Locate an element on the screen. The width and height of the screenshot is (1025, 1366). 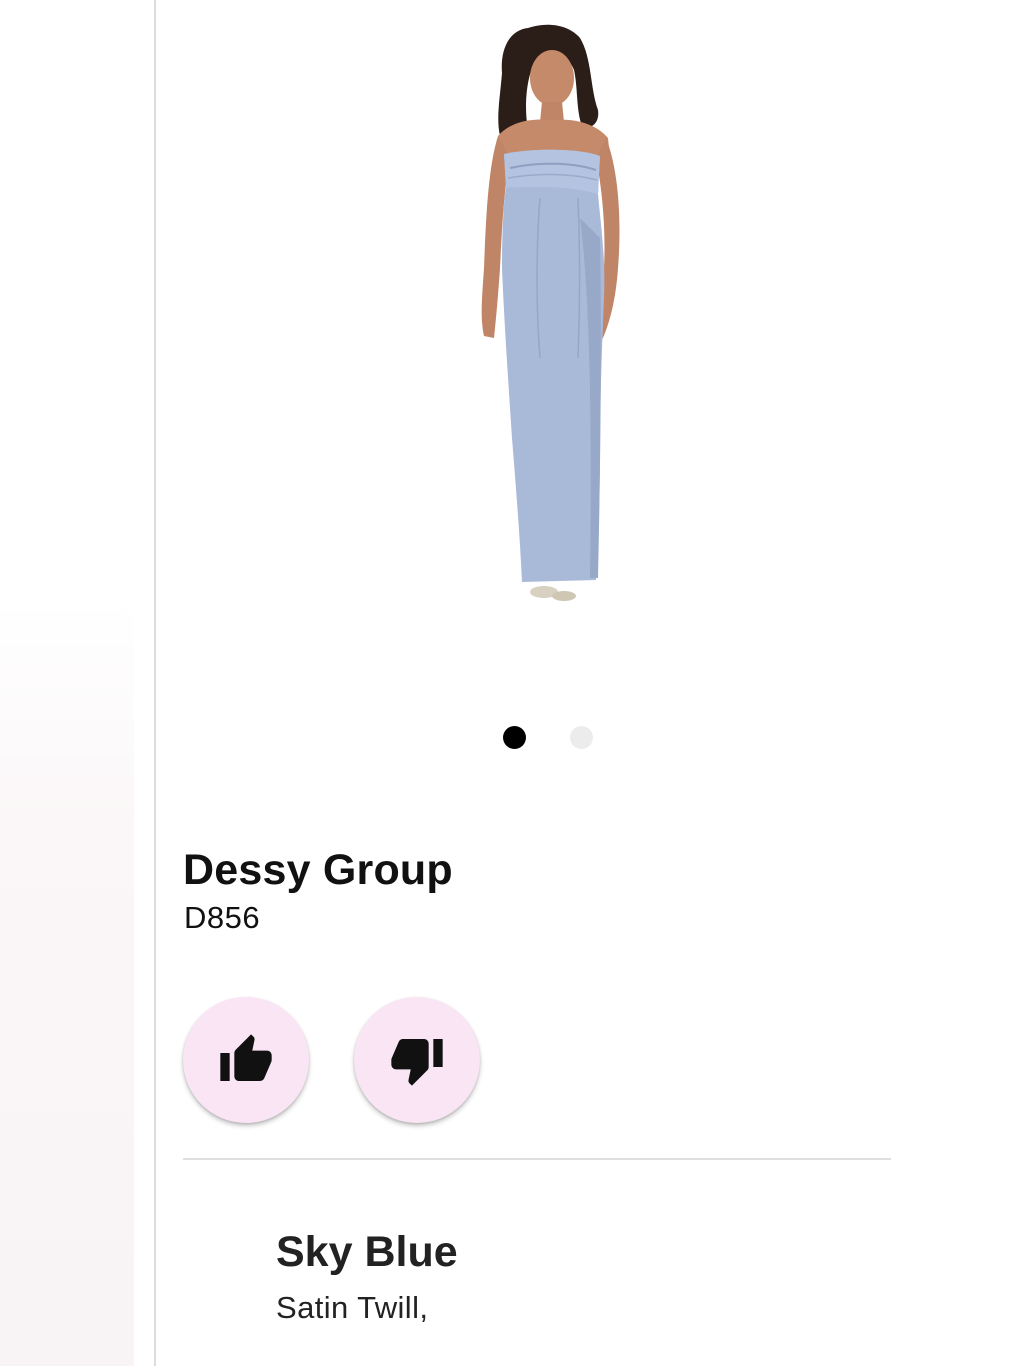
left-panel-edge is located at coordinates (144, 983).